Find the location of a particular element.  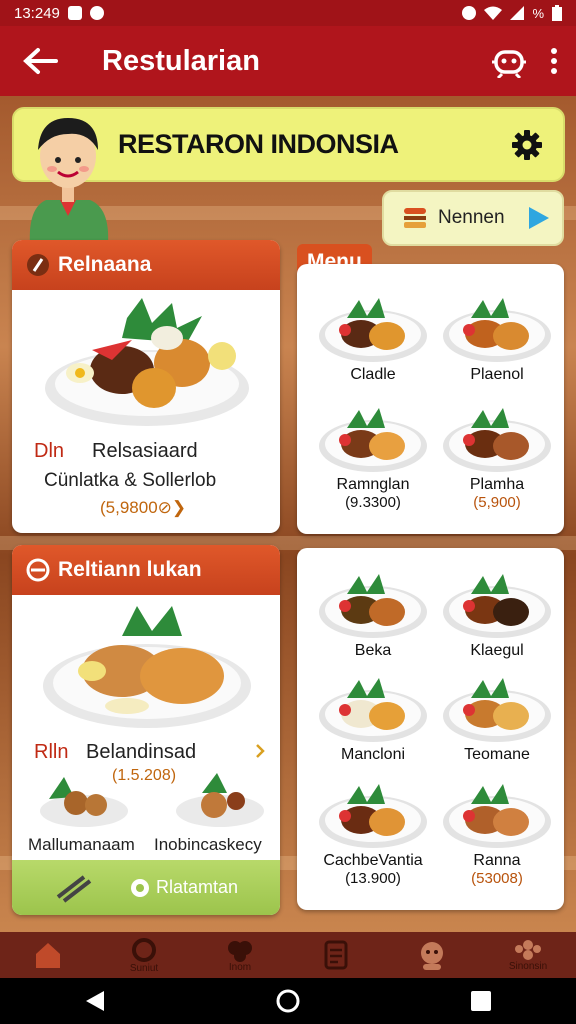

plate-icon is located at coordinates (38, 570).